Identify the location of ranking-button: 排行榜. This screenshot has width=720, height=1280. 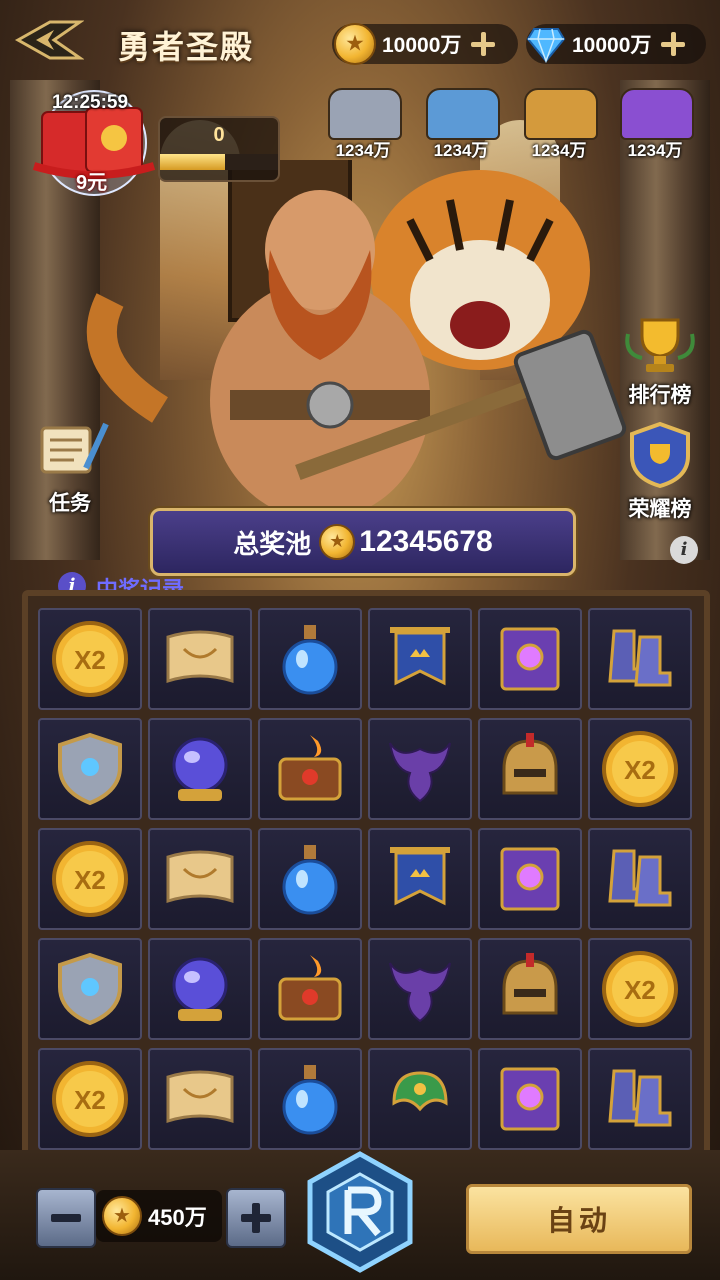
(660, 361).